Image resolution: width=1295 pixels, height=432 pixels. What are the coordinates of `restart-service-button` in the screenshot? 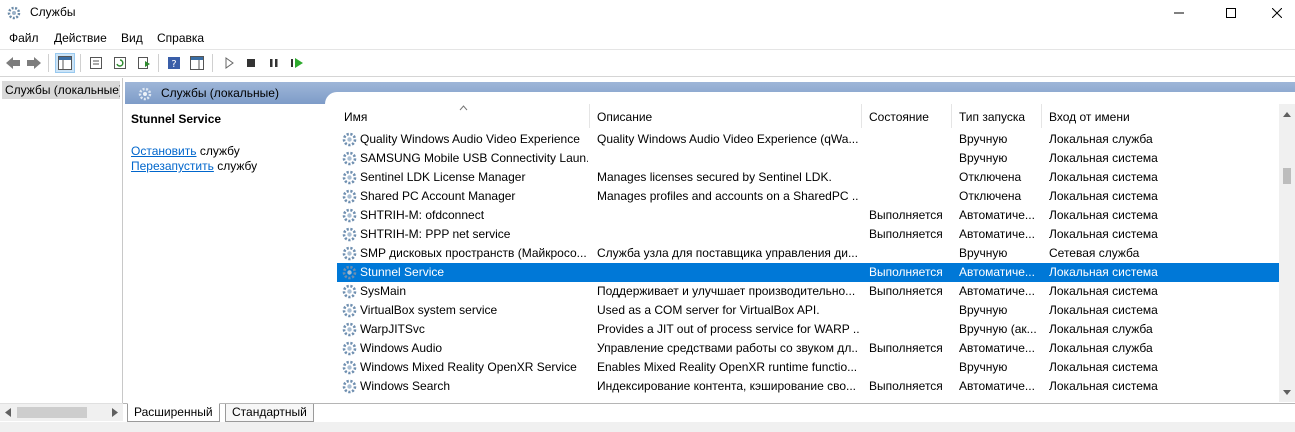 It's located at (297, 63).